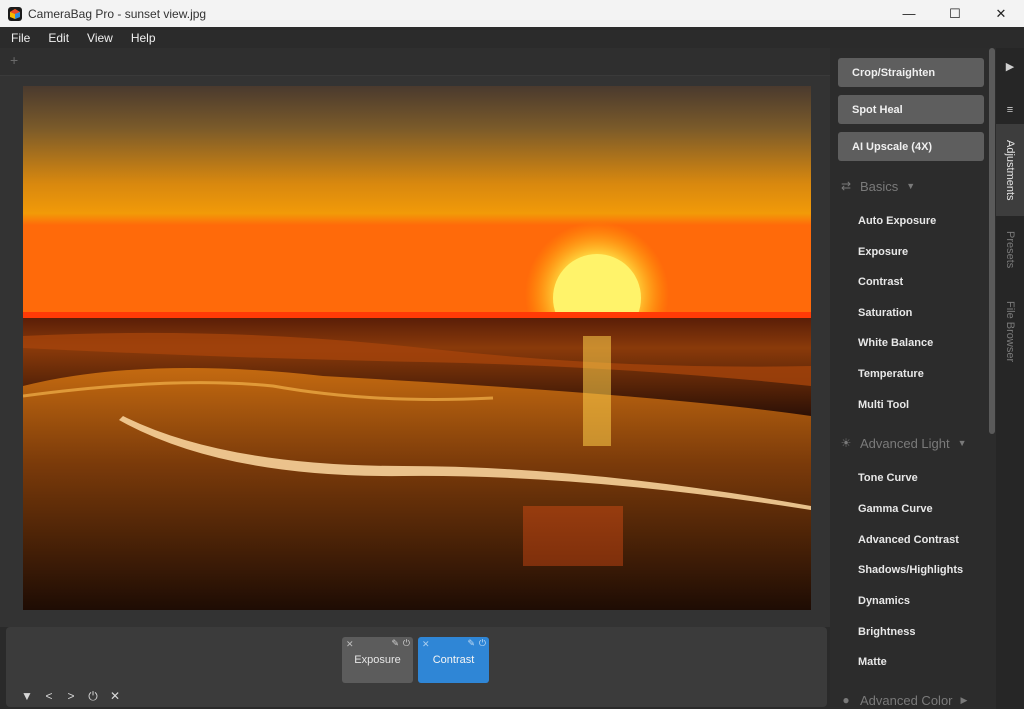  What do you see at coordinates (1010, 378) in the screenshot?
I see `side-tab-bar: ▶ ≡ Adjustments Presets File Browser` at bounding box center [1010, 378].